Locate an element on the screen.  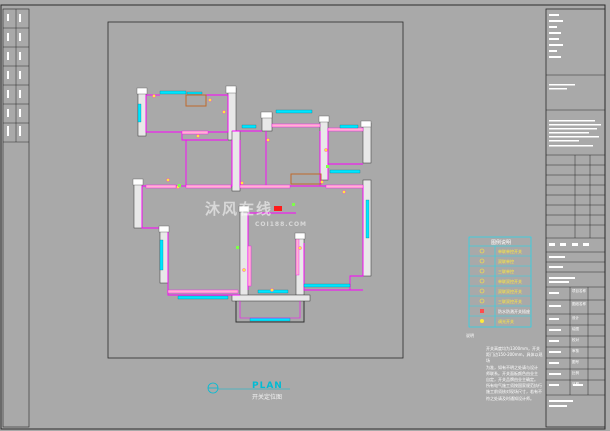
legend-label: 双联双控开关 is located at coordinates (510, 291).